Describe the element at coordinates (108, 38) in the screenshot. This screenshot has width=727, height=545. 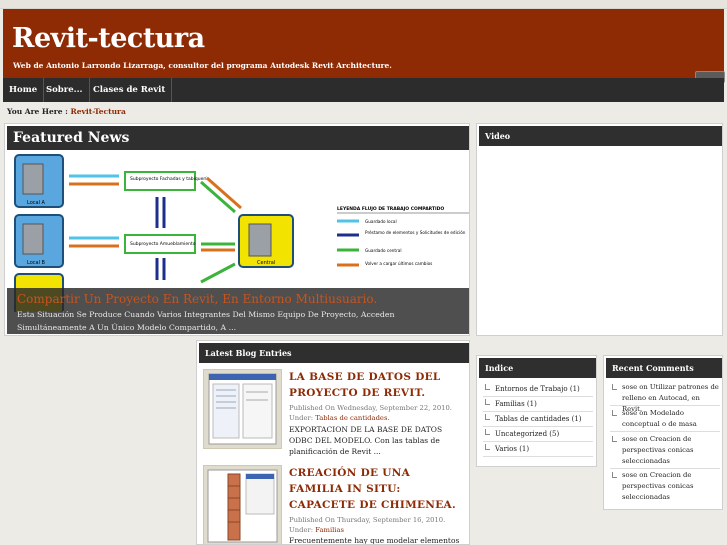
I see `site-title: Revit-tectura` at that location.